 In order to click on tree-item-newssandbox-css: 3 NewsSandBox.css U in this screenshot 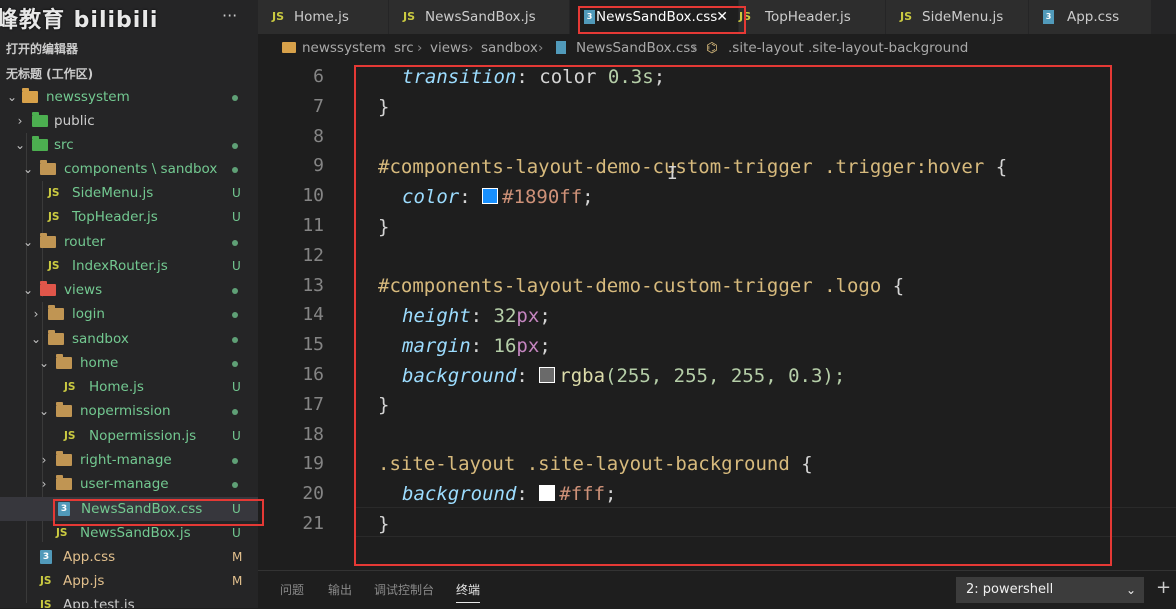, I will do `click(129, 509)`.